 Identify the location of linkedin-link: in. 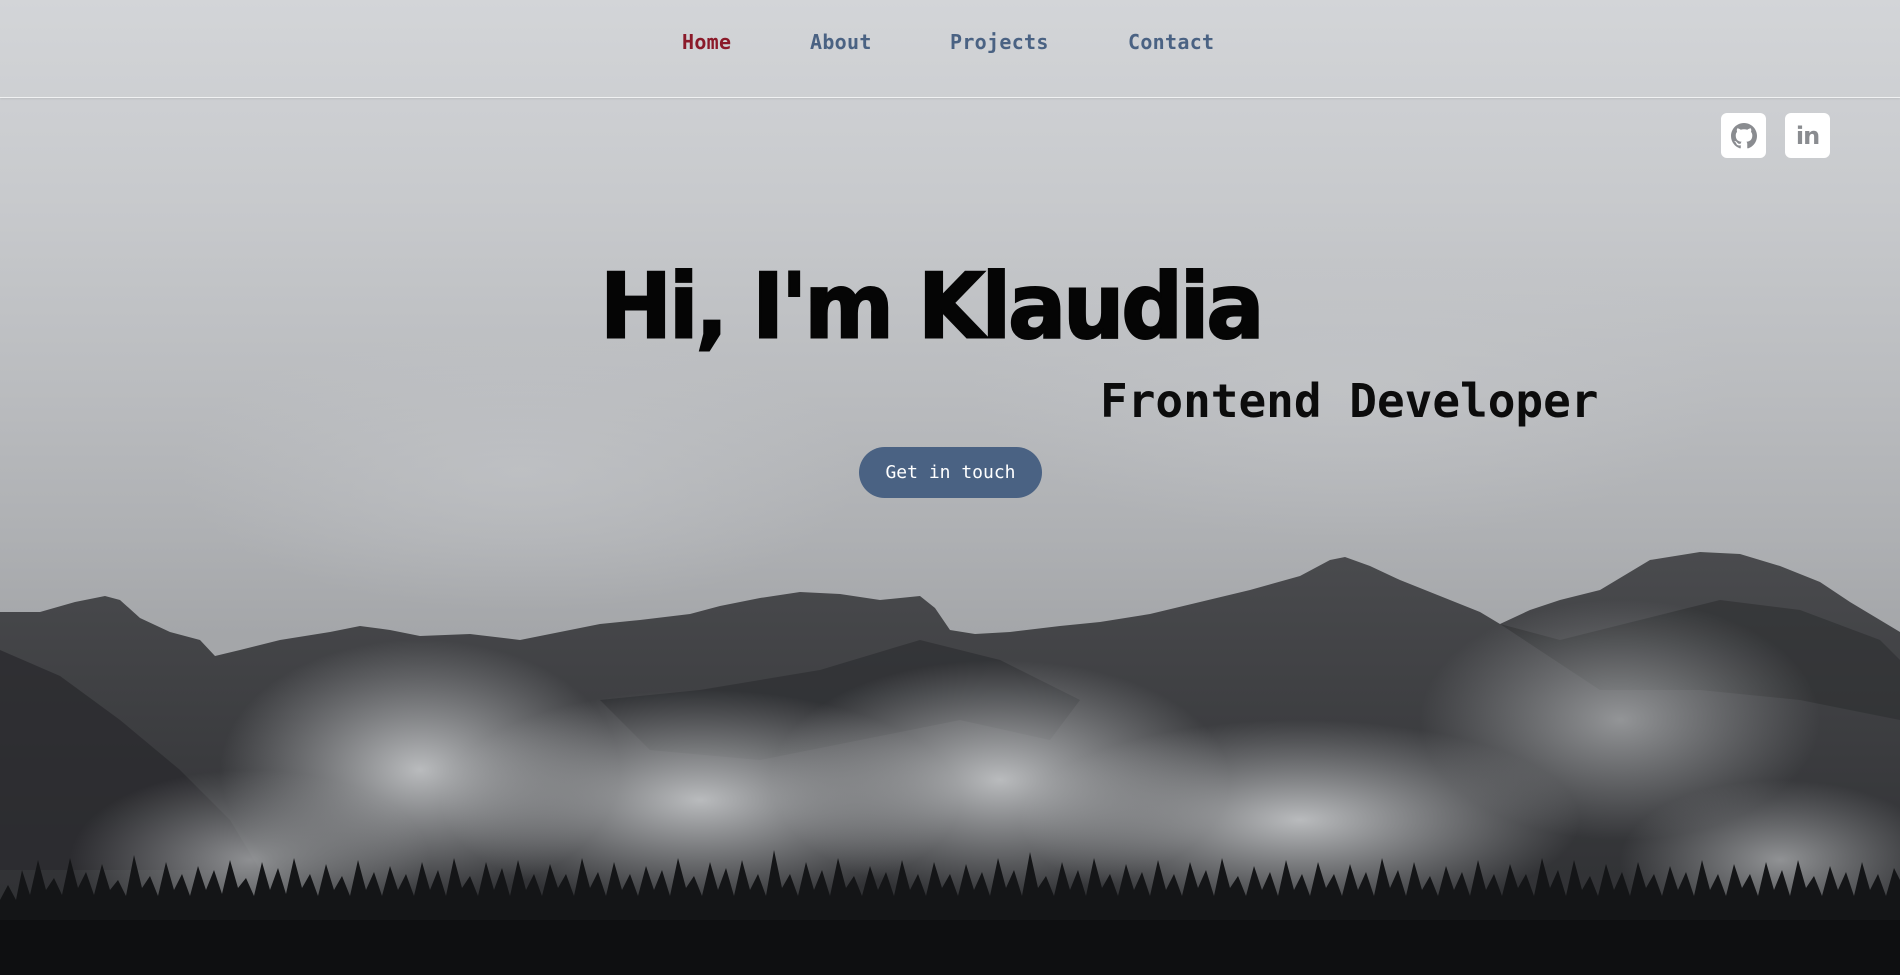
(1807, 135).